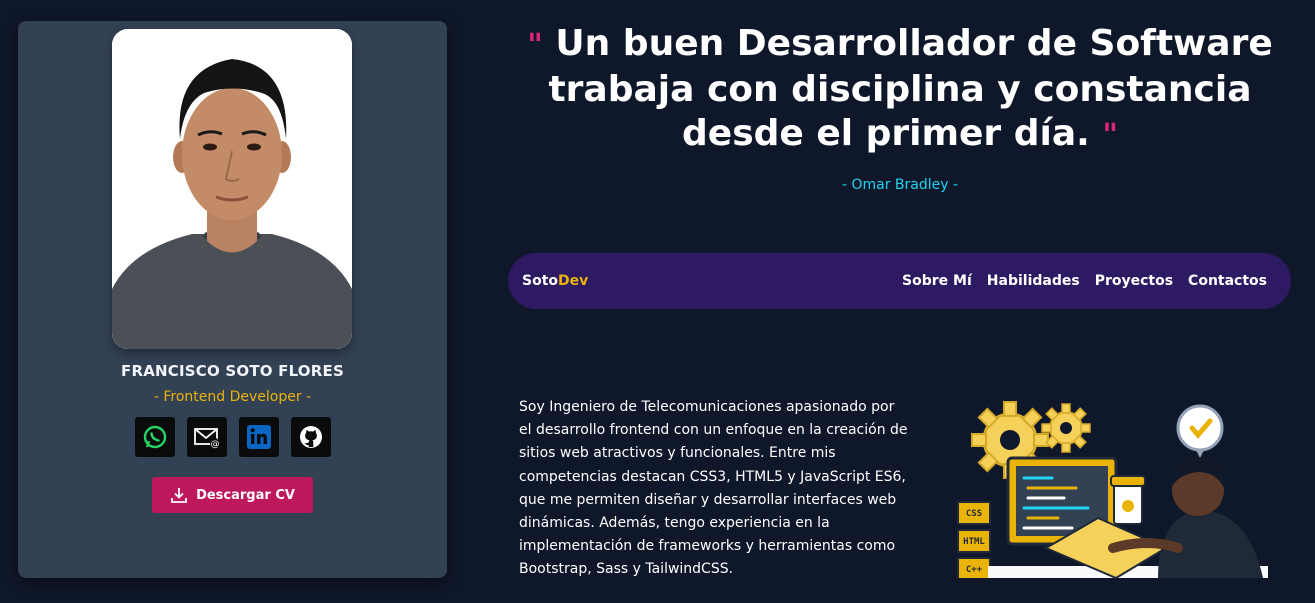 This screenshot has width=1315, height=603. I want to click on logo-part-soto: Soto, so click(540, 281).